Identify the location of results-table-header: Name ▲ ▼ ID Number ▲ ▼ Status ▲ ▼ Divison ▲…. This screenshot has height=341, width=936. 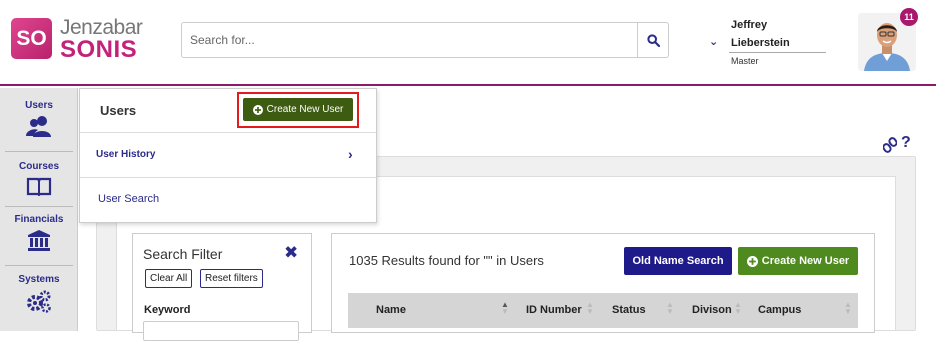
(603, 310).